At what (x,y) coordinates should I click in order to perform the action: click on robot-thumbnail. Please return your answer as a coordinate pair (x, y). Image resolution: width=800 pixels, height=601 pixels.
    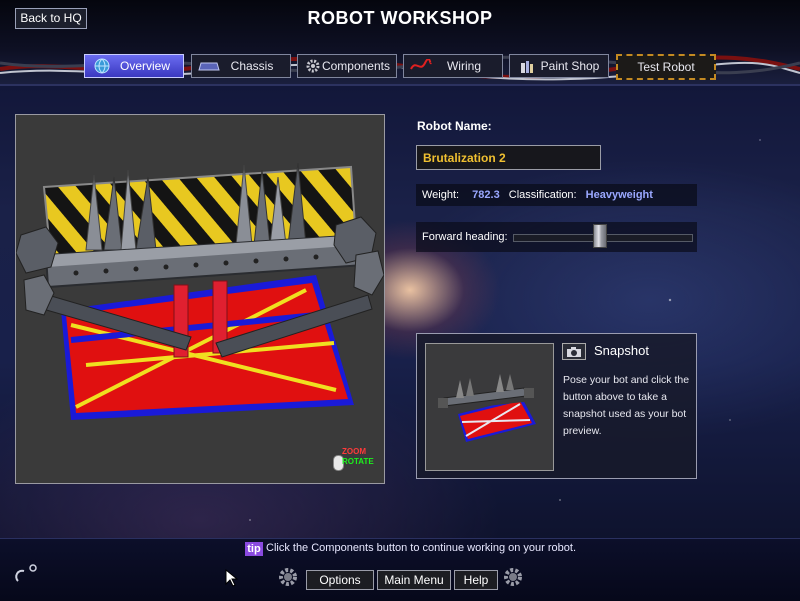
    Looking at the image, I should click on (487, 408).